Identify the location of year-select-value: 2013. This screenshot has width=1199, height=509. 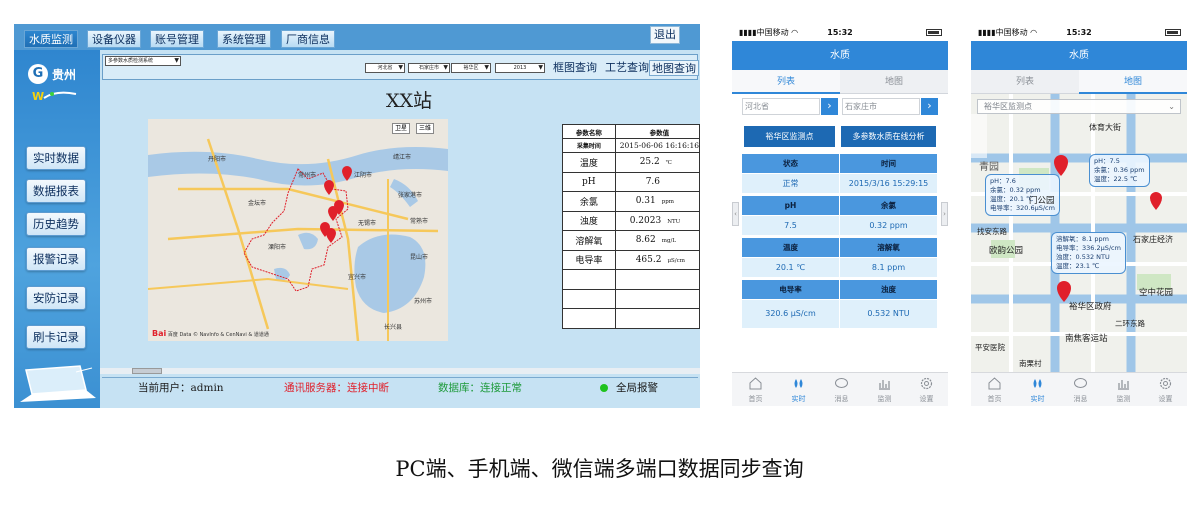
(520, 68).